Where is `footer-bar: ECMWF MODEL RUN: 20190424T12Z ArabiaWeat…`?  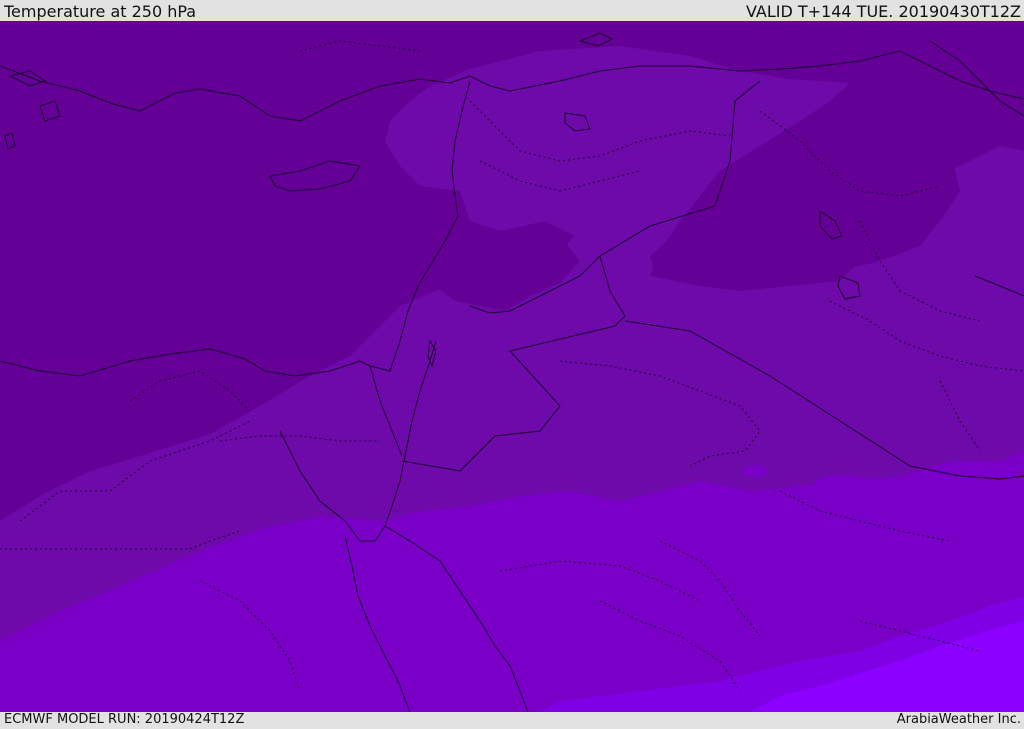
footer-bar: ECMWF MODEL RUN: 20190424T12Z ArabiaWeat… is located at coordinates (512, 720).